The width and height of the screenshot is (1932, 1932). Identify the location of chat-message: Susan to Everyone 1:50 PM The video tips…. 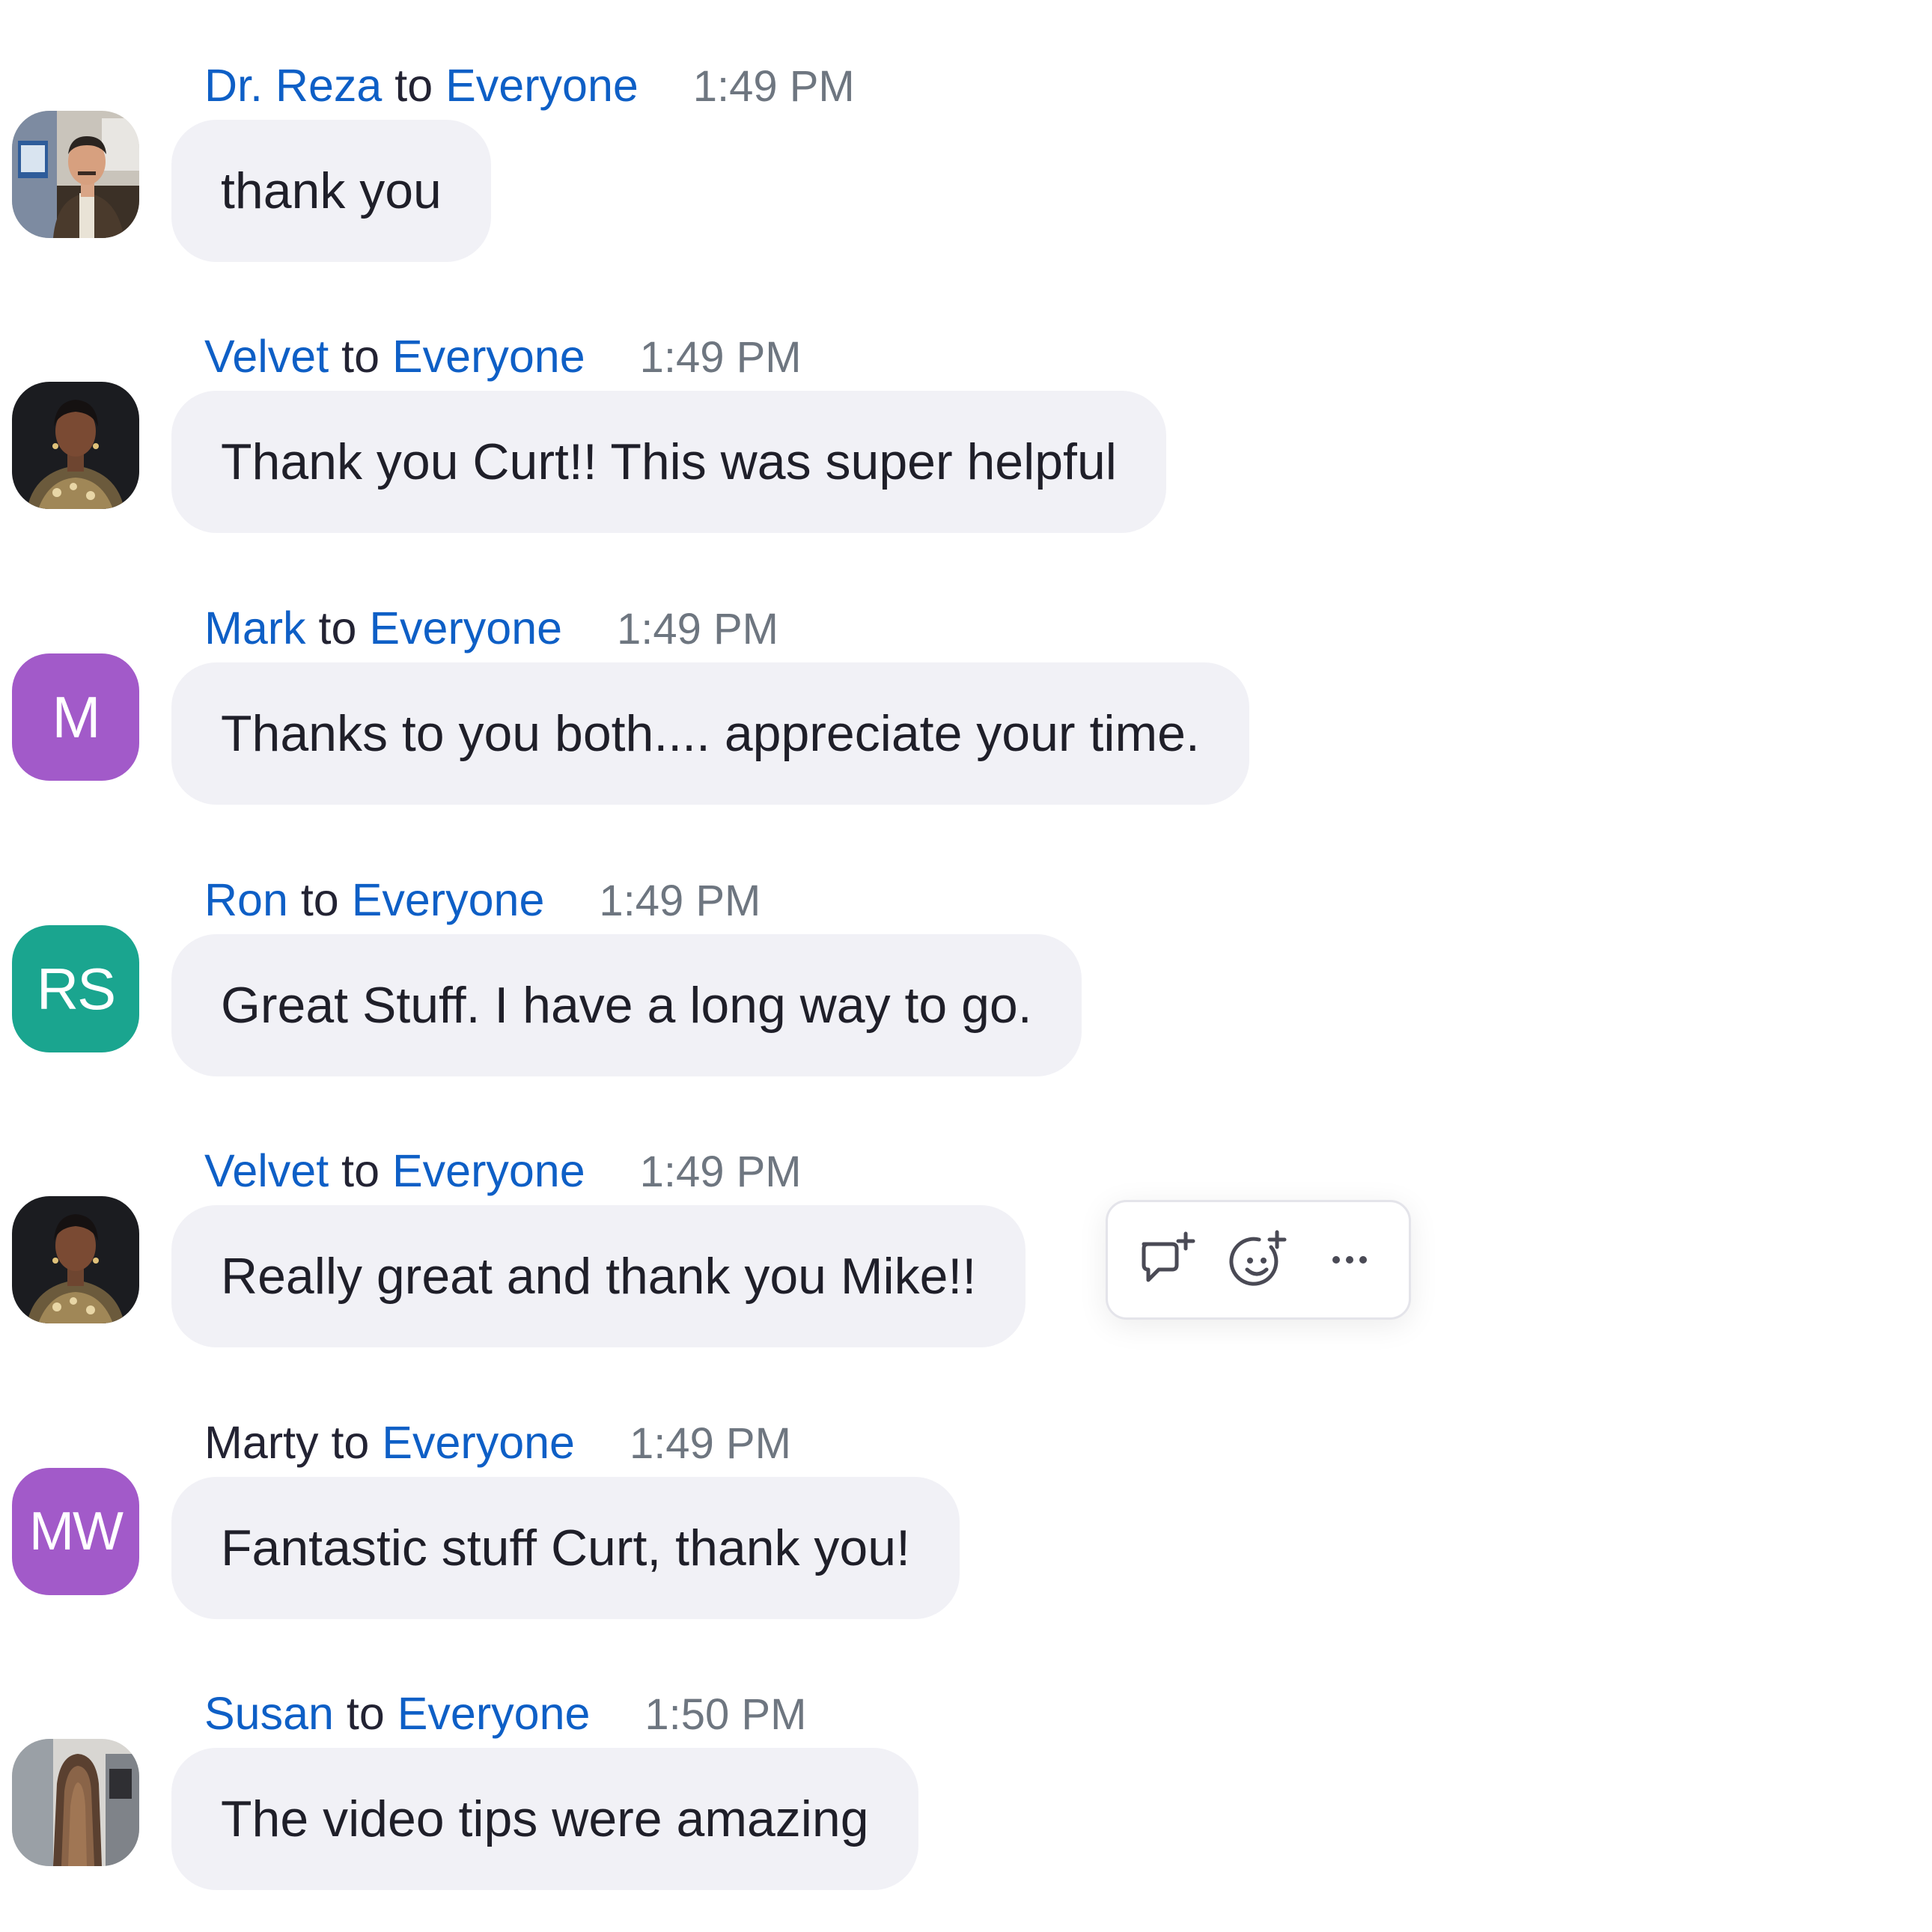
(966, 1763).